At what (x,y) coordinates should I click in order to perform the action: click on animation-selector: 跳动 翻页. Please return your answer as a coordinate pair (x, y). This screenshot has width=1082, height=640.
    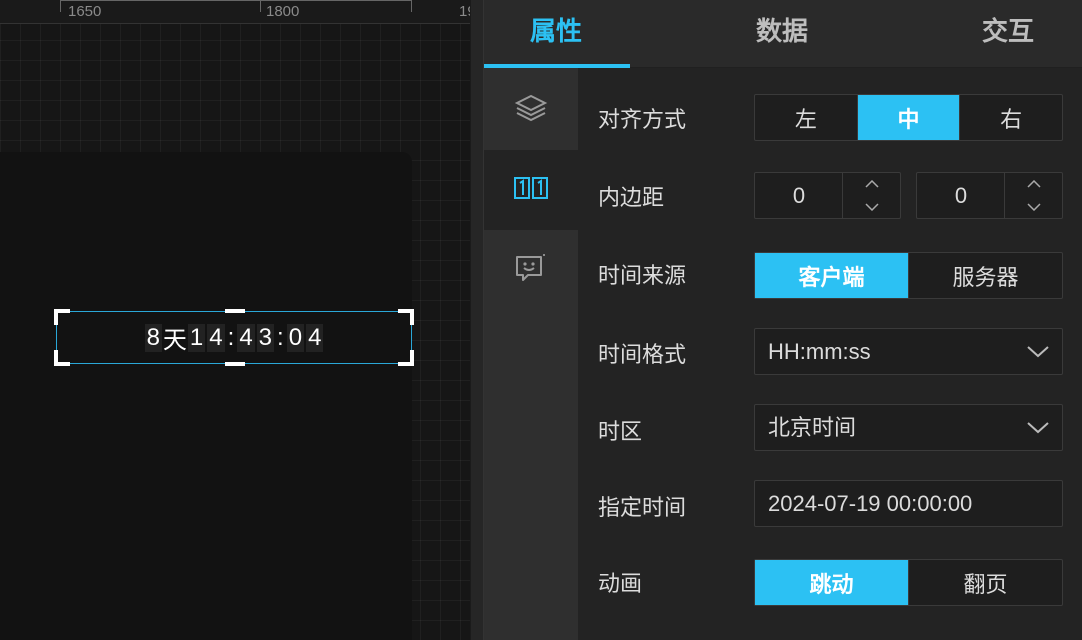
    Looking at the image, I should click on (908, 582).